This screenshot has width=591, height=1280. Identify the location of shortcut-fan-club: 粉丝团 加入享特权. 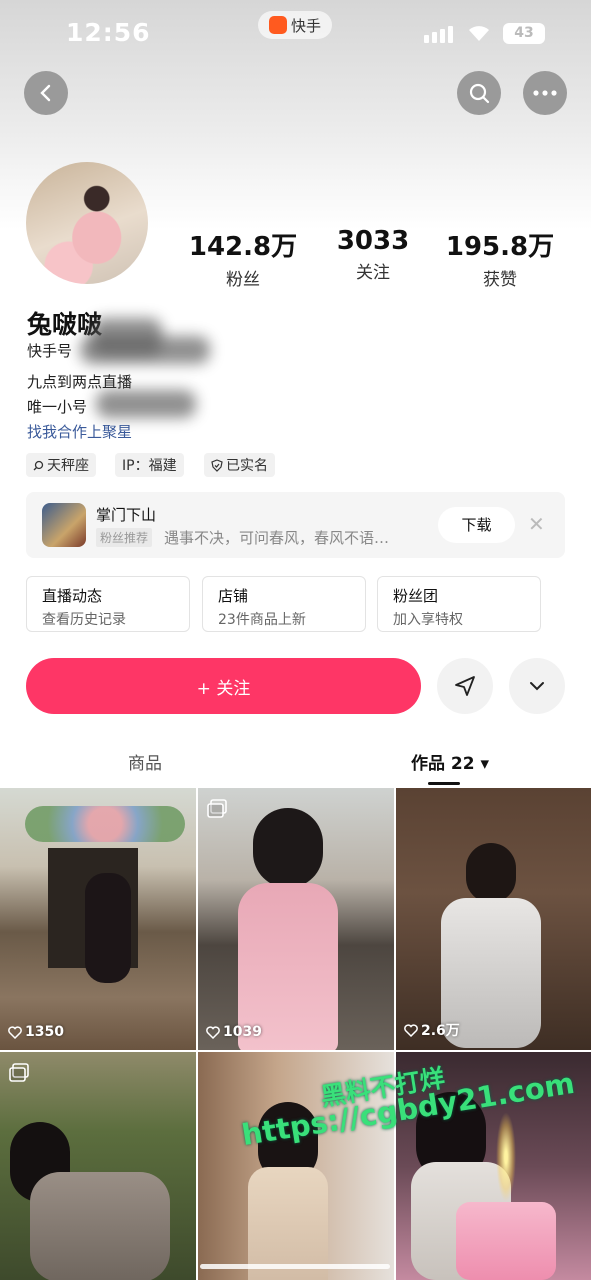
(459, 604).